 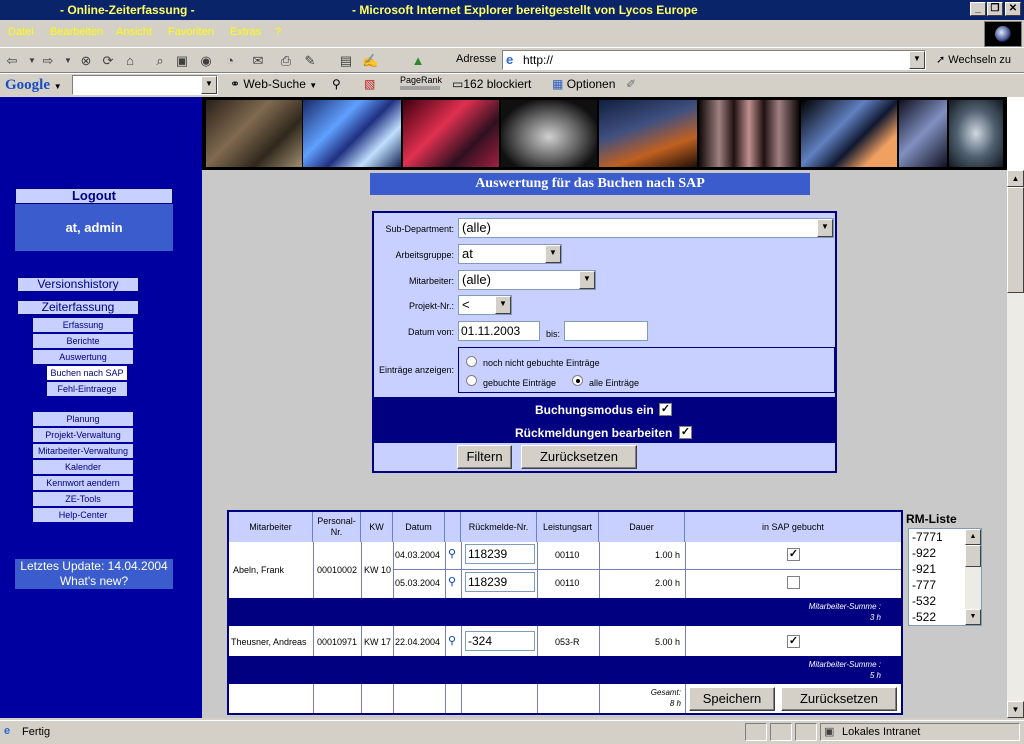 What do you see at coordinates (108, 61) in the screenshot?
I see `refresh-icon: ⟳` at bounding box center [108, 61].